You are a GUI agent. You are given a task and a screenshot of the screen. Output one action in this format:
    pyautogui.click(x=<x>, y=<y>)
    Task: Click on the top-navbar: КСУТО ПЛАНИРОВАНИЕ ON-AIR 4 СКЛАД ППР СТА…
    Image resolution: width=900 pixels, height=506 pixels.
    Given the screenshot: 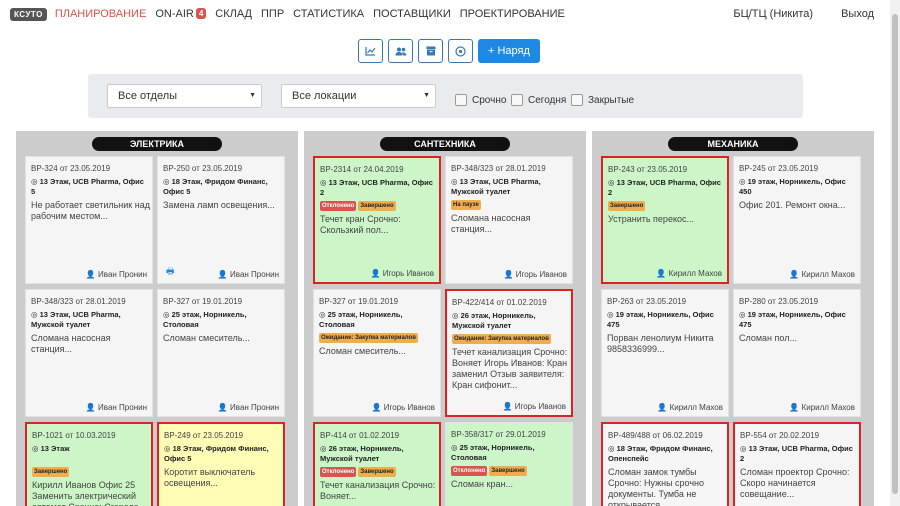 What is the action you would take?
    pyautogui.click(x=445, y=14)
    